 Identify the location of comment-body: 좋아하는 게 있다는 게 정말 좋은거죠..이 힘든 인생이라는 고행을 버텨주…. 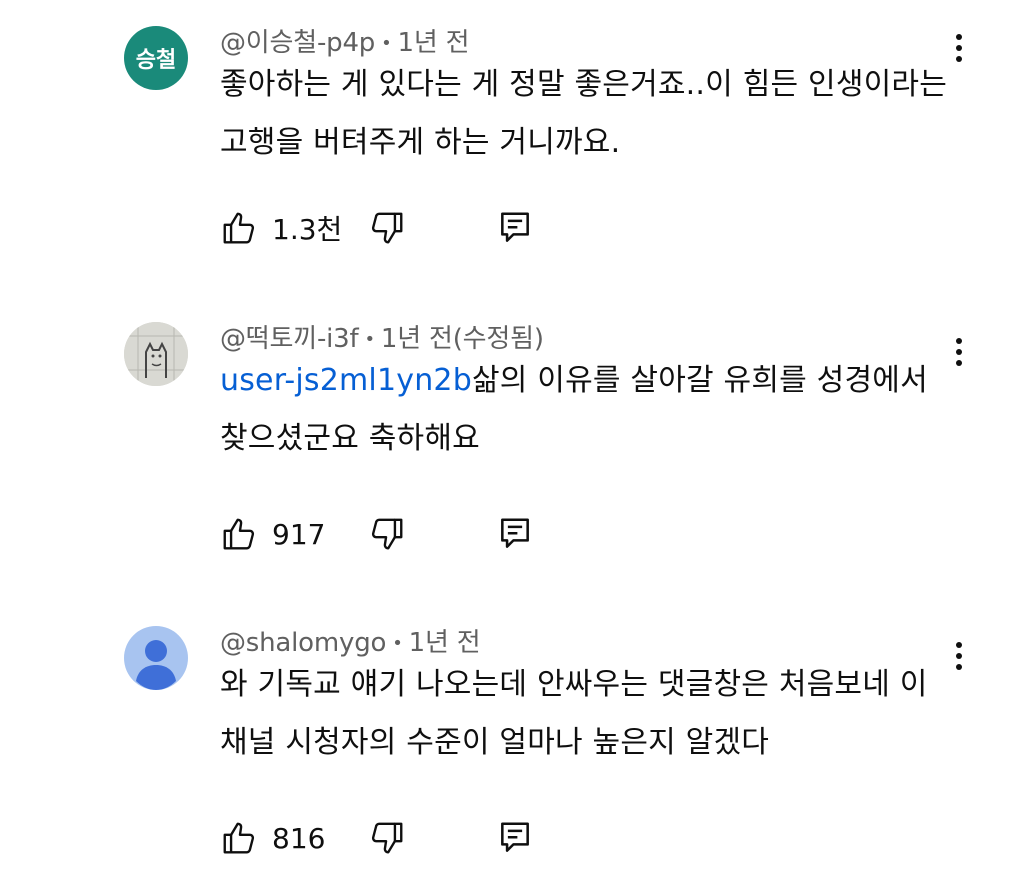
(584, 113).